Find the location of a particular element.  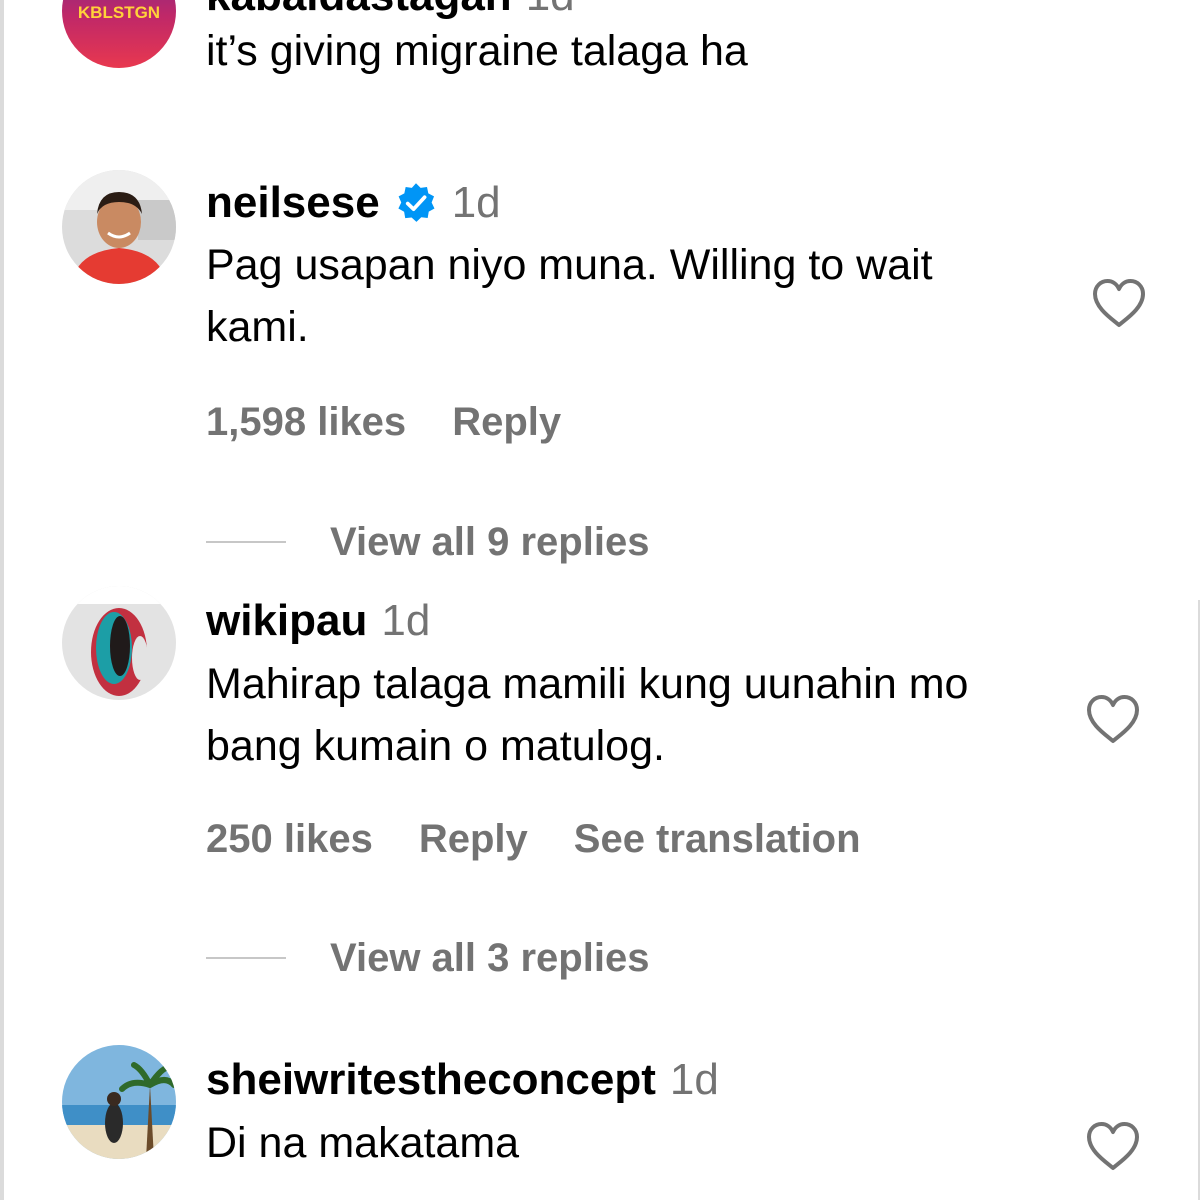

avatar: KBLSTGN is located at coordinates (119, 34).